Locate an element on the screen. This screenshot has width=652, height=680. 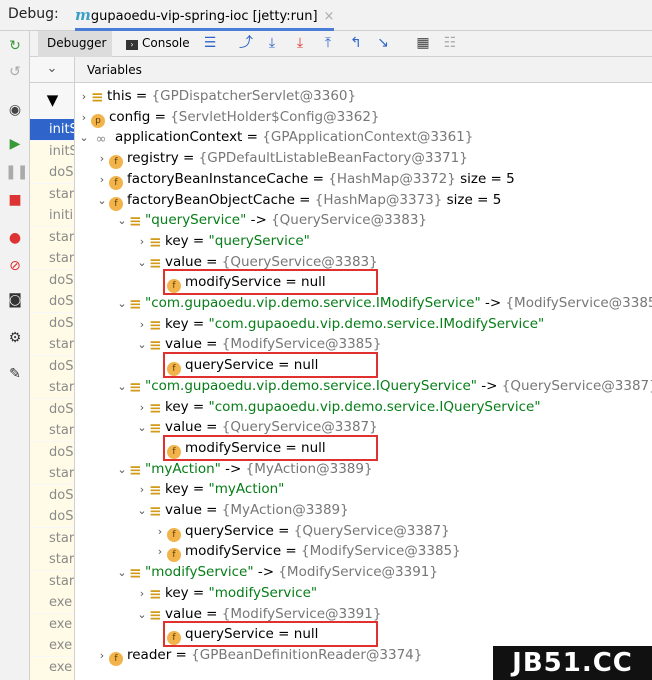
filter-icon: ▼ is located at coordinates (52, 101).